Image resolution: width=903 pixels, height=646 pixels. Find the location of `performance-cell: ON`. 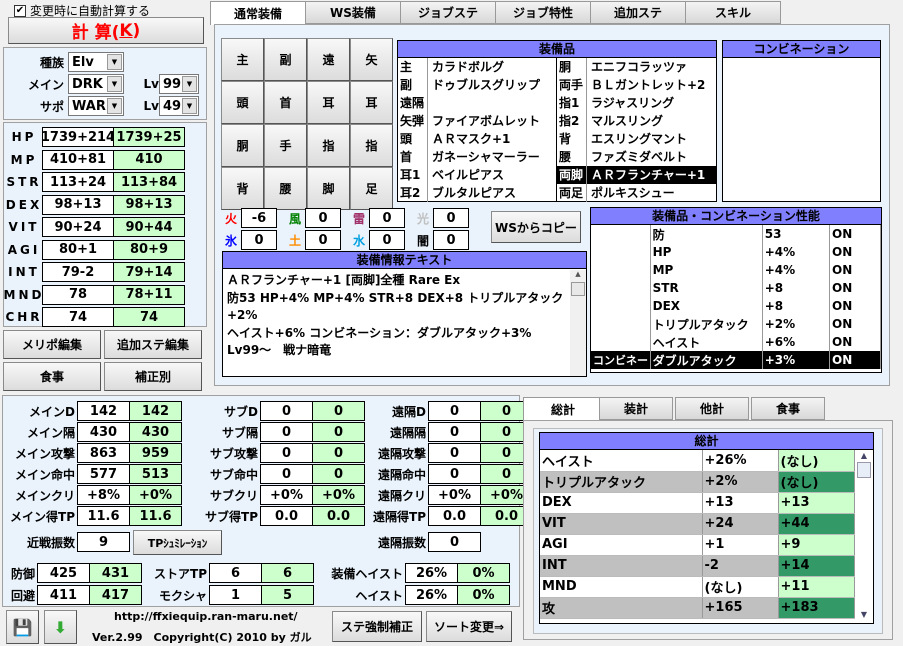

performance-cell: ON is located at coordinates (855, 270).